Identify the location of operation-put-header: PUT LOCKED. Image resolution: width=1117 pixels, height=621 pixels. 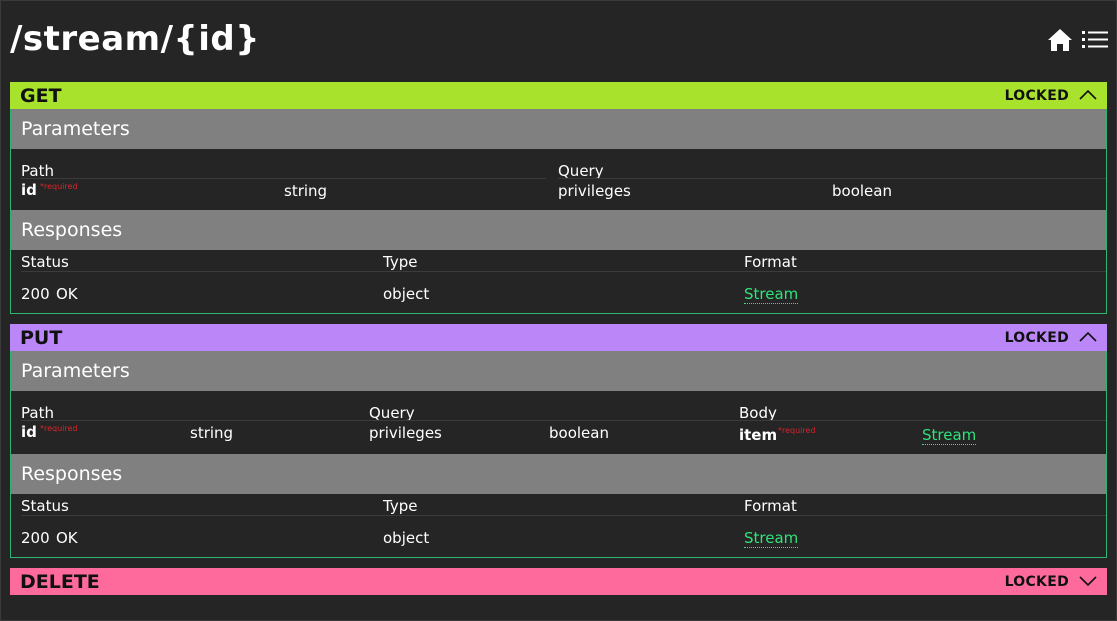
(558, 337).